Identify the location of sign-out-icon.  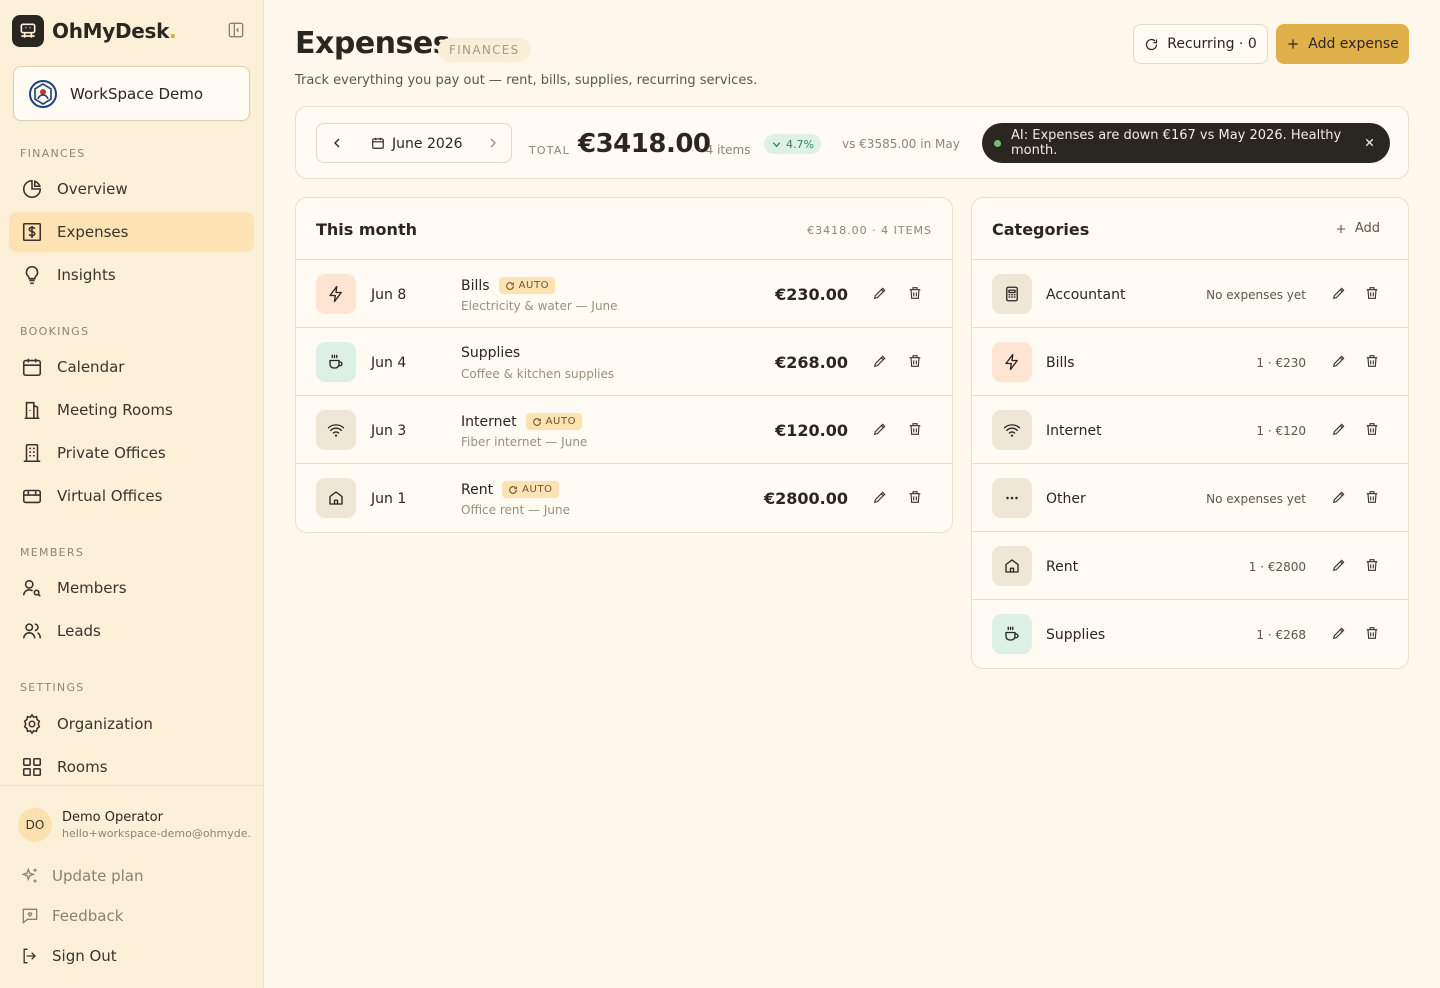
(30, 956).